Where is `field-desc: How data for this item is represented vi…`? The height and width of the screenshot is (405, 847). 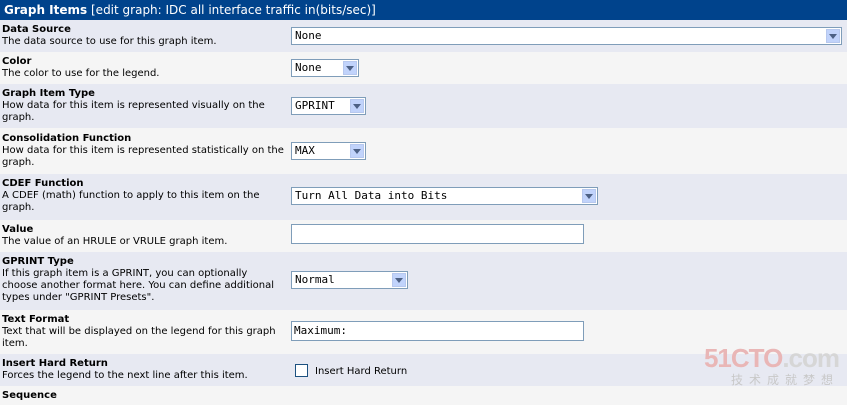 field-desc: How data for this item is represented vi… is located at coordinates (133, 111).